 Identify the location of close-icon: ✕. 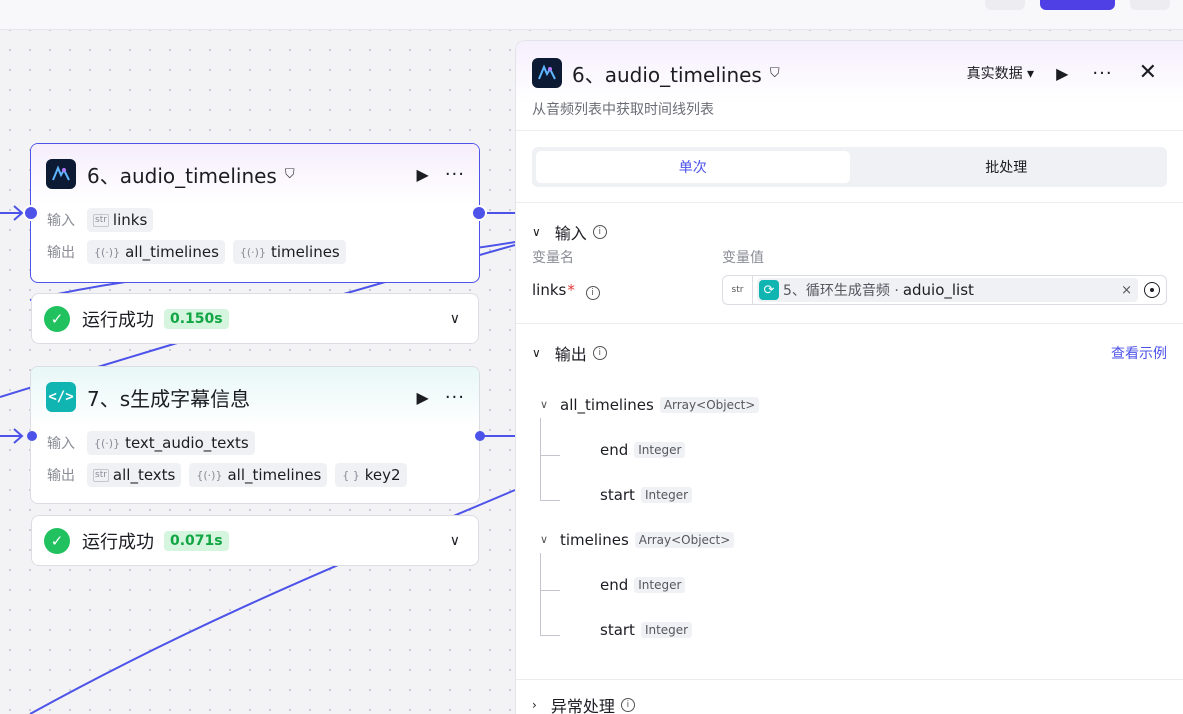
(1148, 73).